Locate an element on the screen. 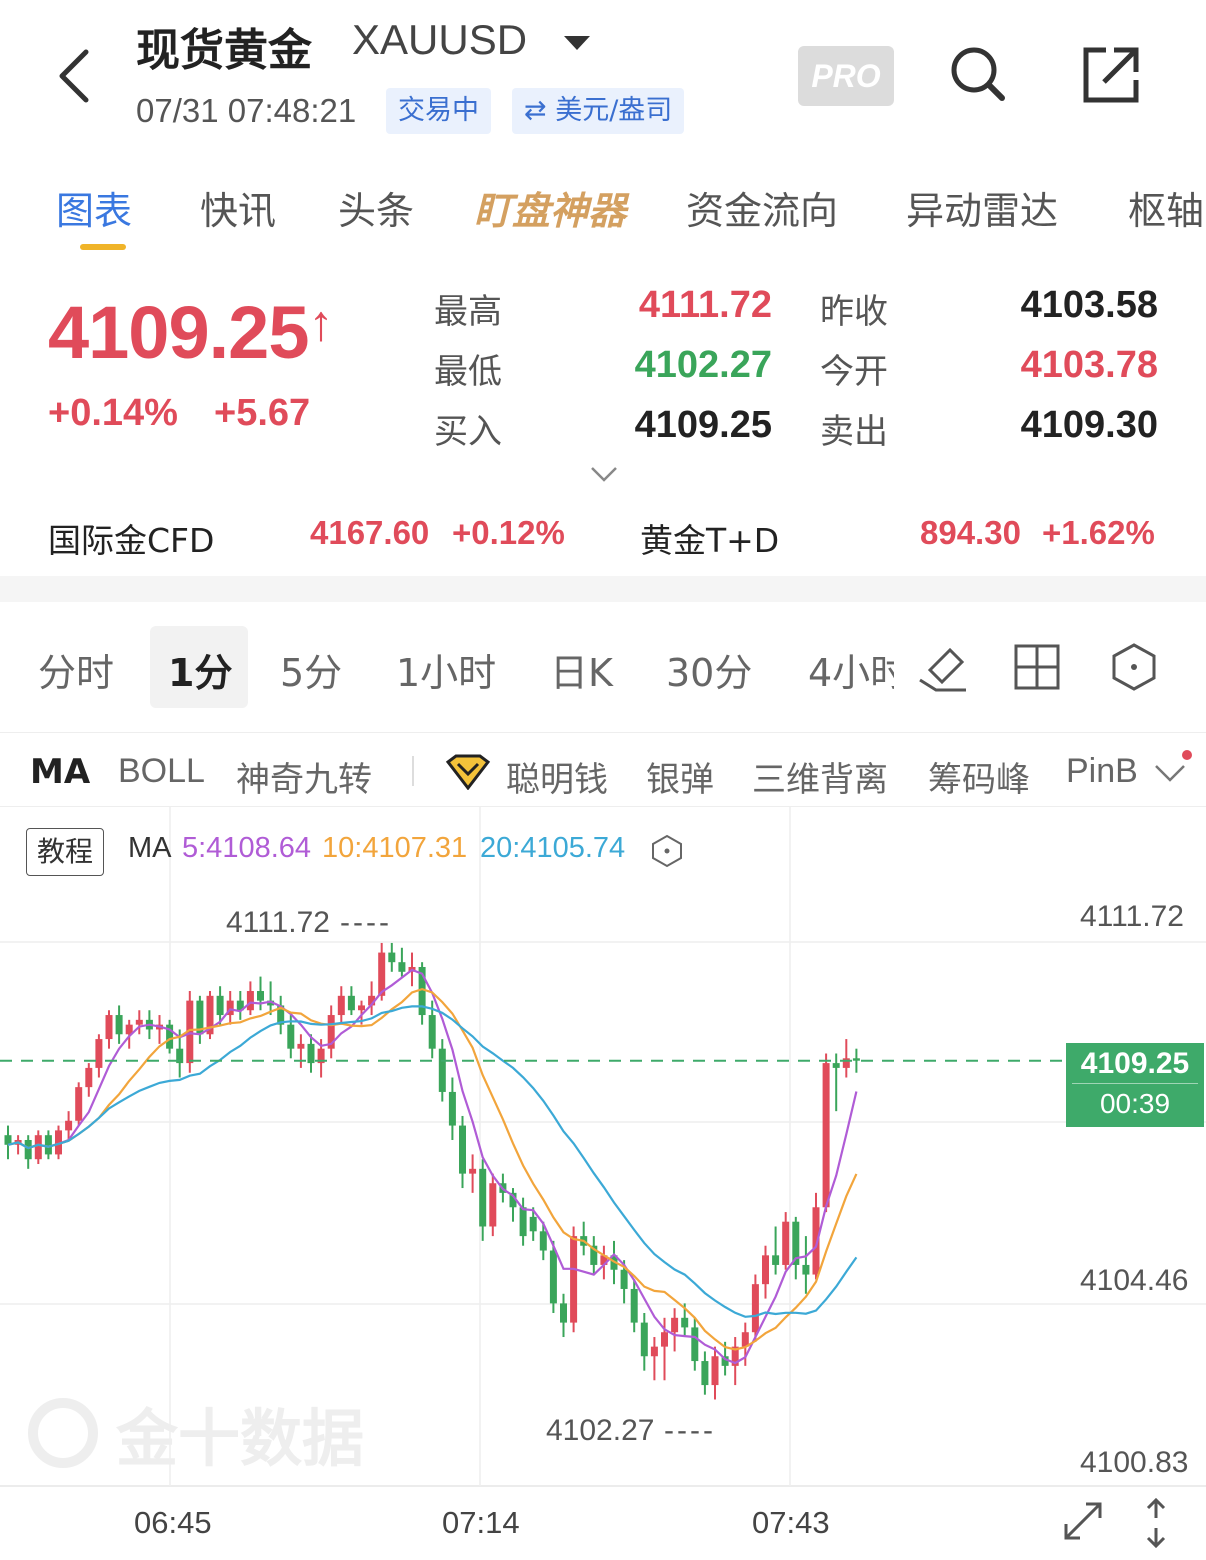 The width and height of the screenshot is (1206, 1560). indicator-smart-money: 聪明钱 is located at coordinates (557, 776).